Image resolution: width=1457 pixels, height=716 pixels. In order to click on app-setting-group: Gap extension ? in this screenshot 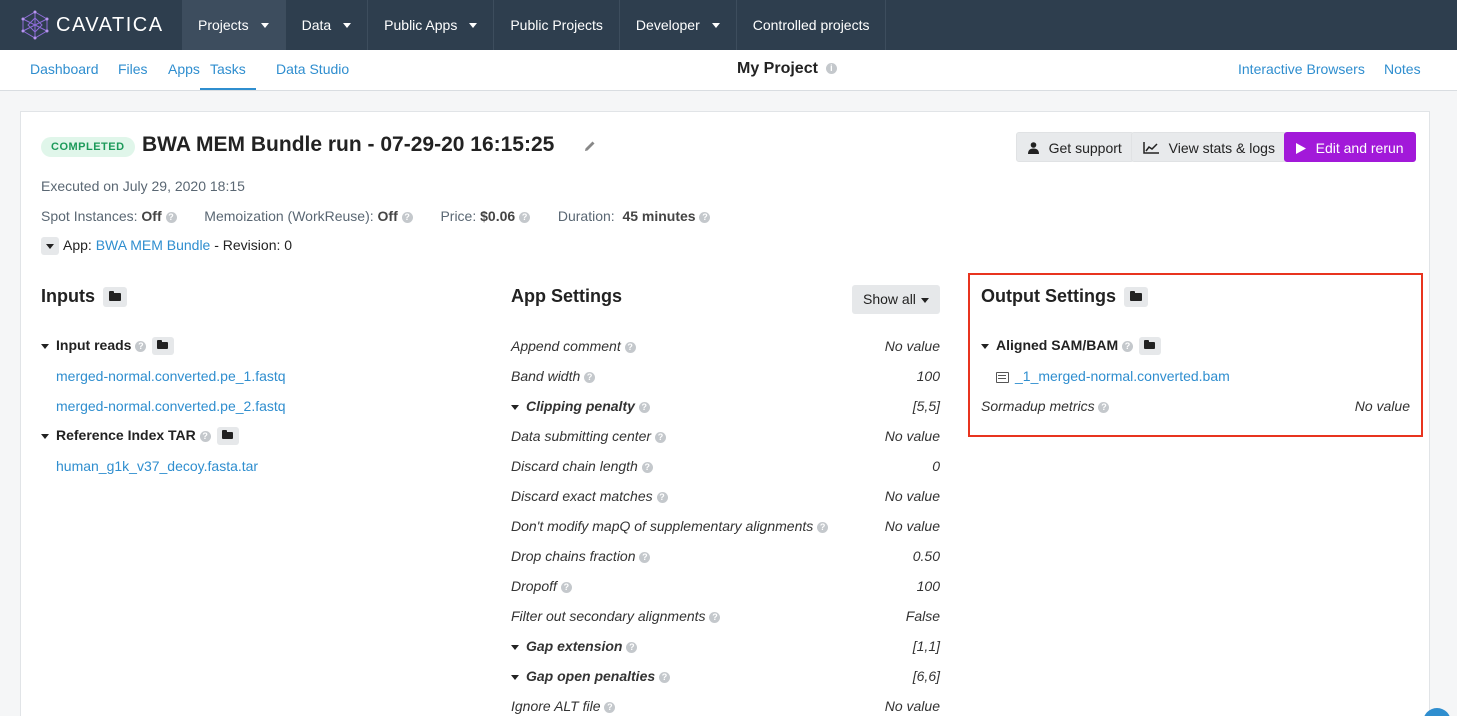, I will do `click(574, 646)`.